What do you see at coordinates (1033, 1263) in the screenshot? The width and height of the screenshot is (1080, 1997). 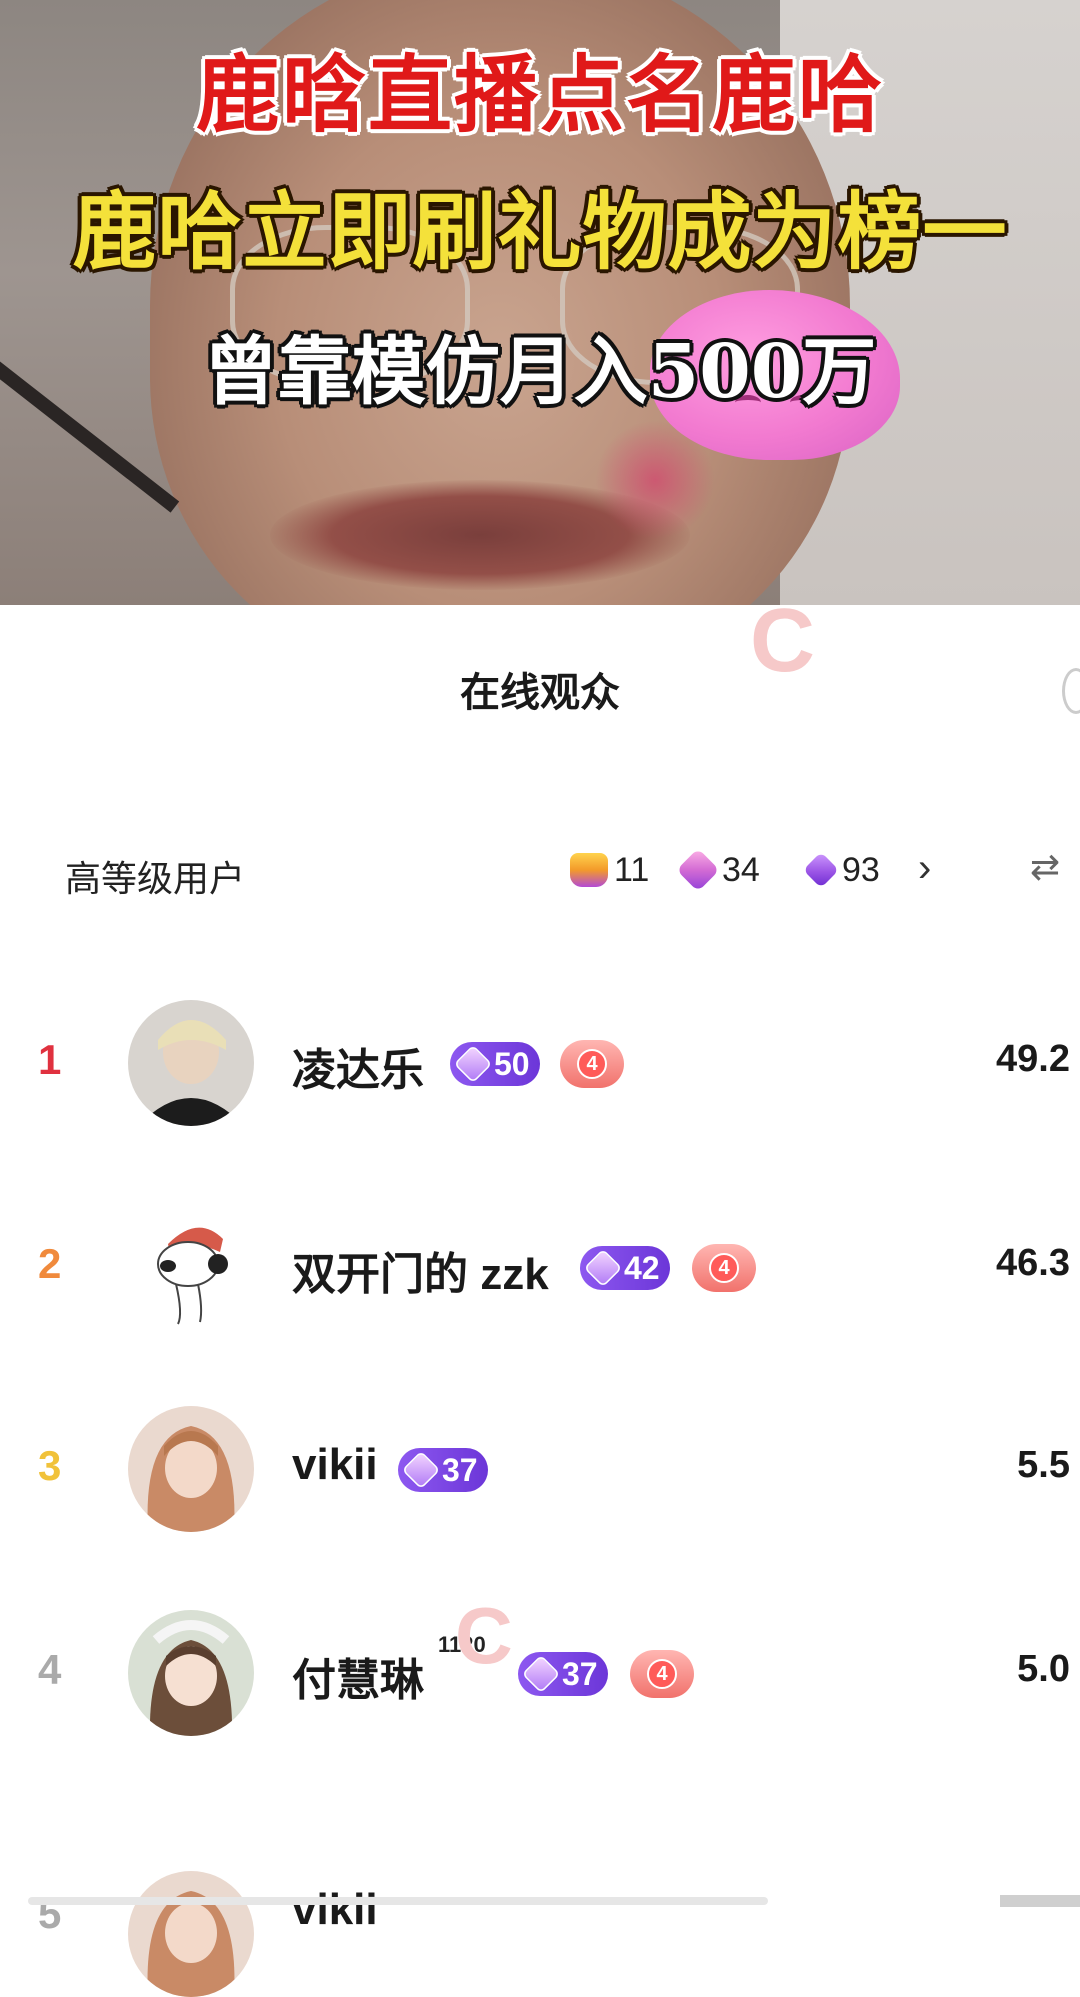 I see `contribution-score: 46.3` at bounding box center [1033, 1263].